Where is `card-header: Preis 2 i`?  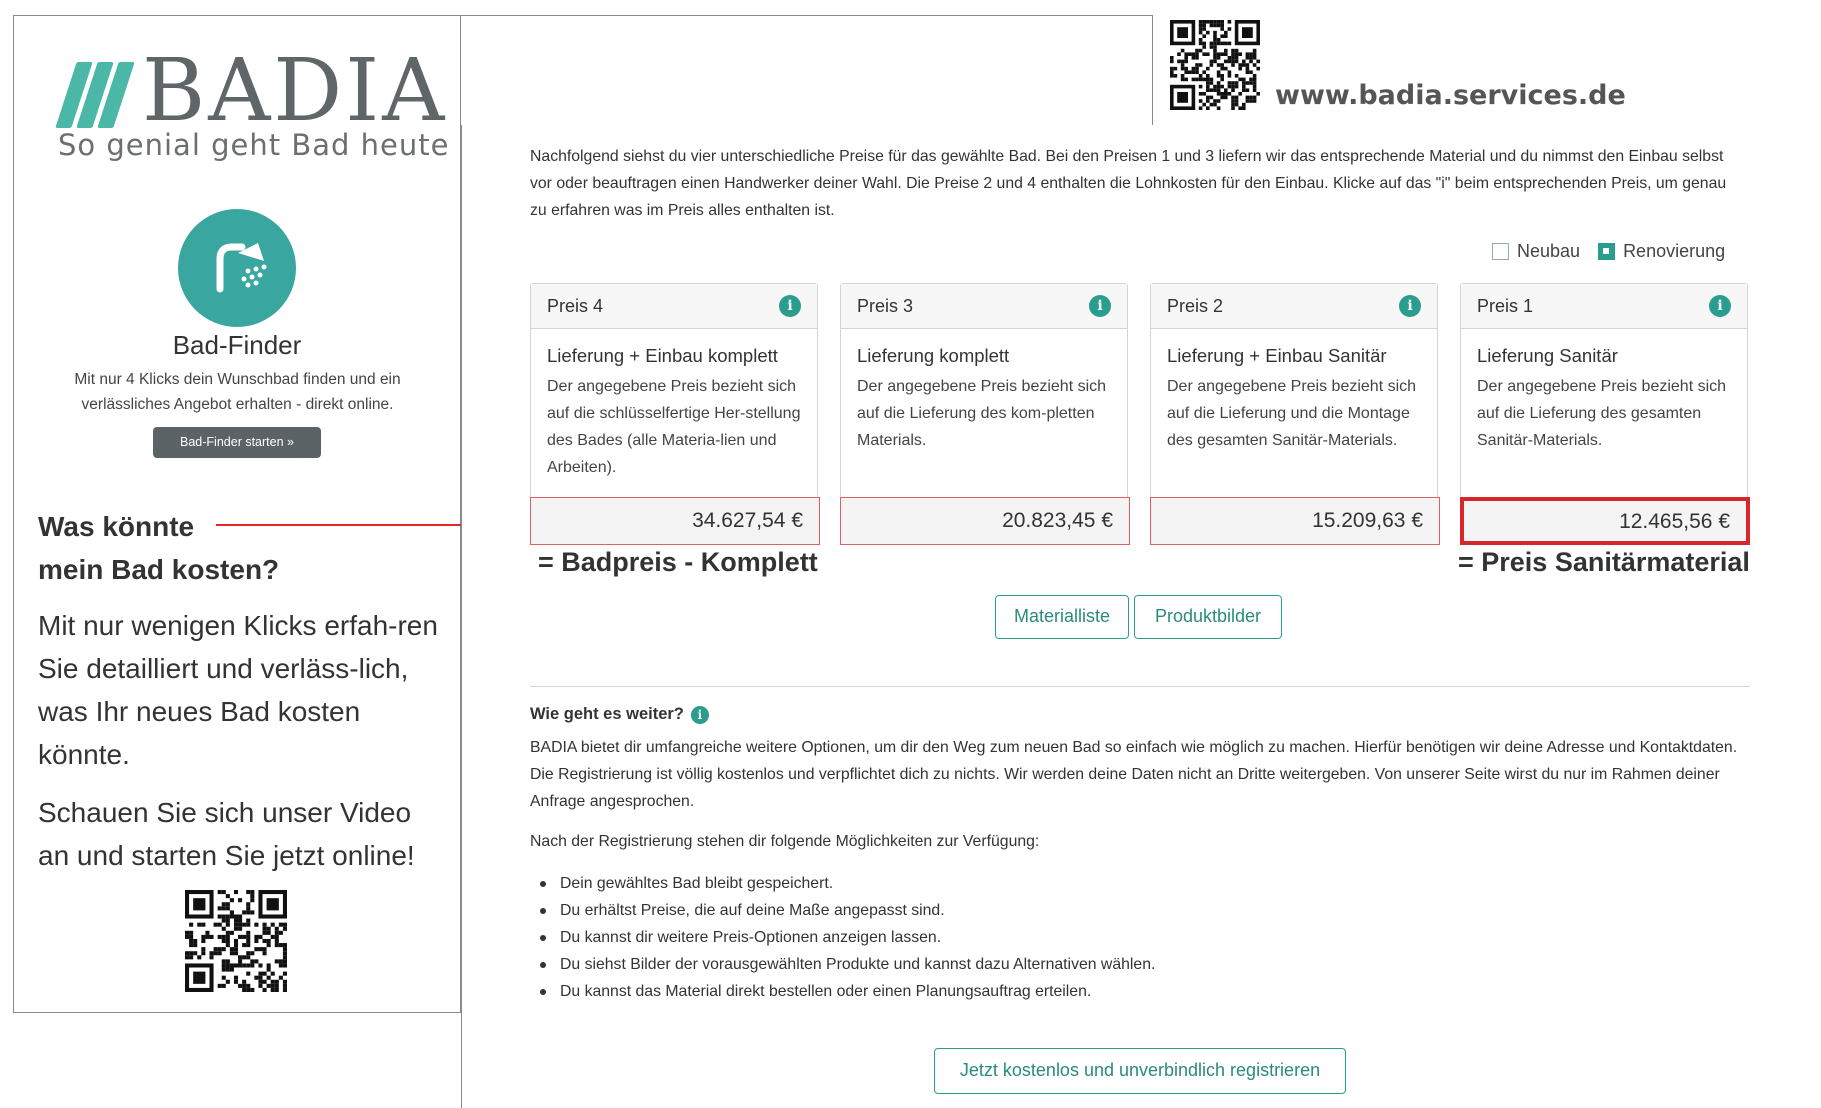 card-header: Preis 2 i is located at coordinates (1294, 306).